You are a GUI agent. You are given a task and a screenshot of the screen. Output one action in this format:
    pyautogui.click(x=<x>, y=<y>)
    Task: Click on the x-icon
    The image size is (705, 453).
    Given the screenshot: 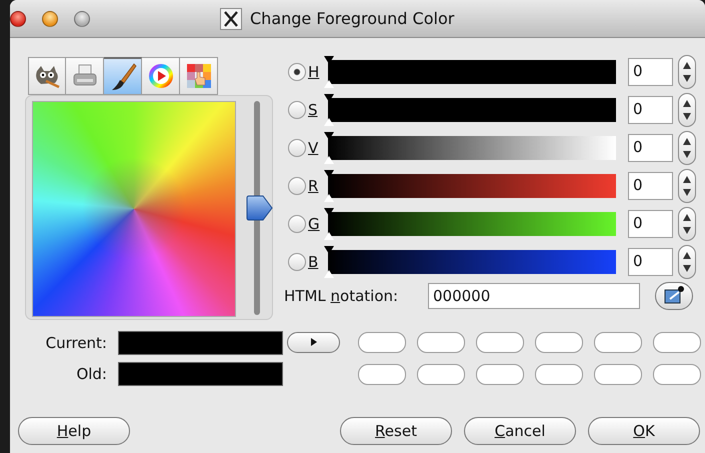 What is the action you would take?
    pyautogui.click(x=231, y=19)
    